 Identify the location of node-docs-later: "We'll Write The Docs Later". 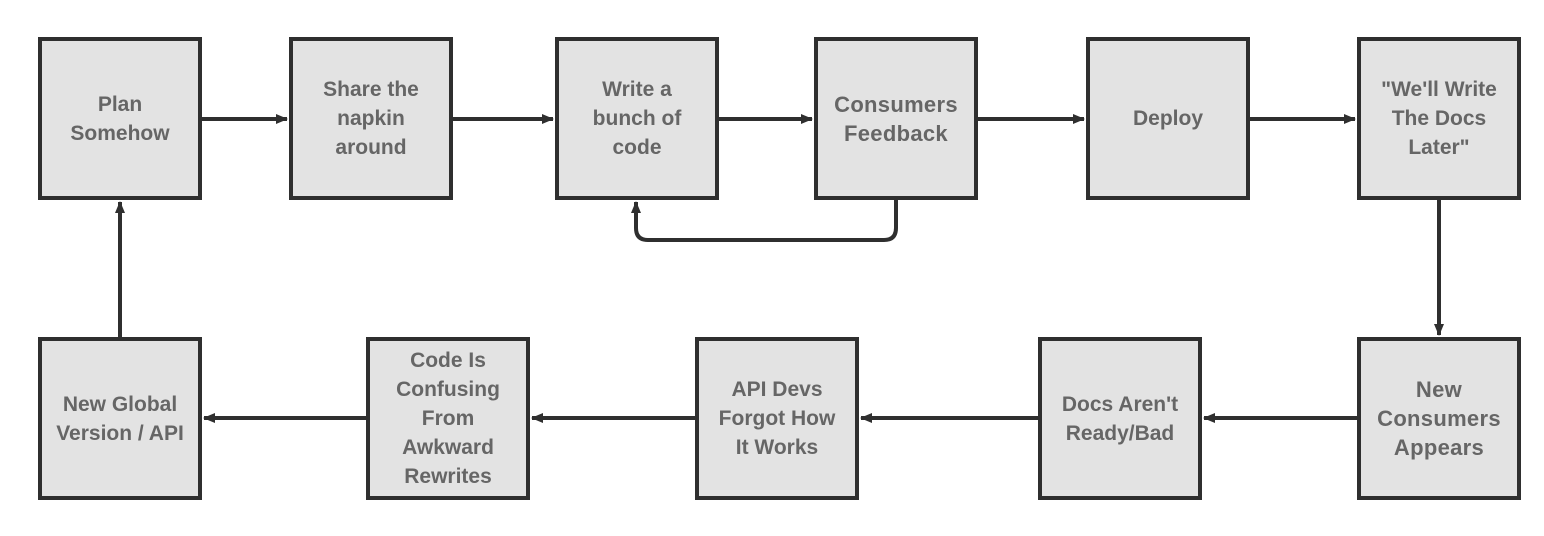
(1439, 118).